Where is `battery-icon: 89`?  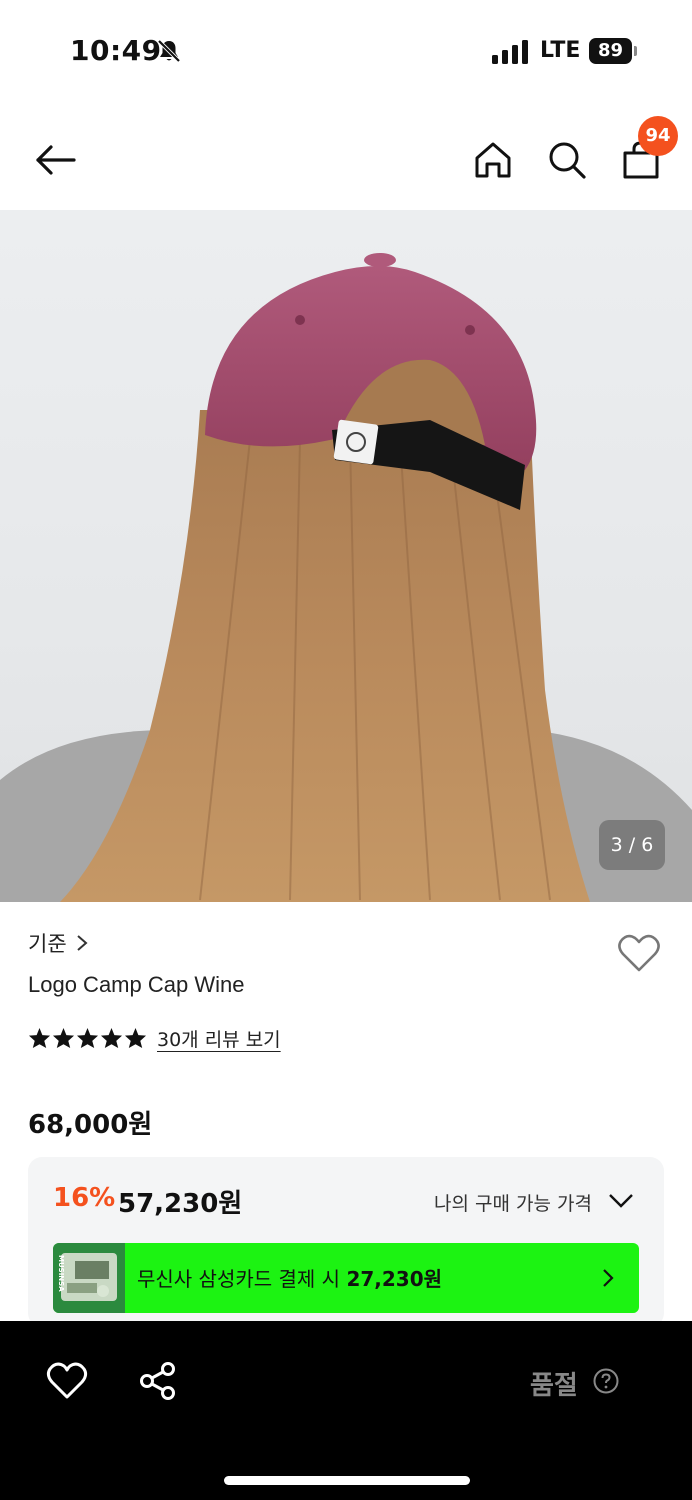
battery-icon: 89 is located at coordinates (613, 51).